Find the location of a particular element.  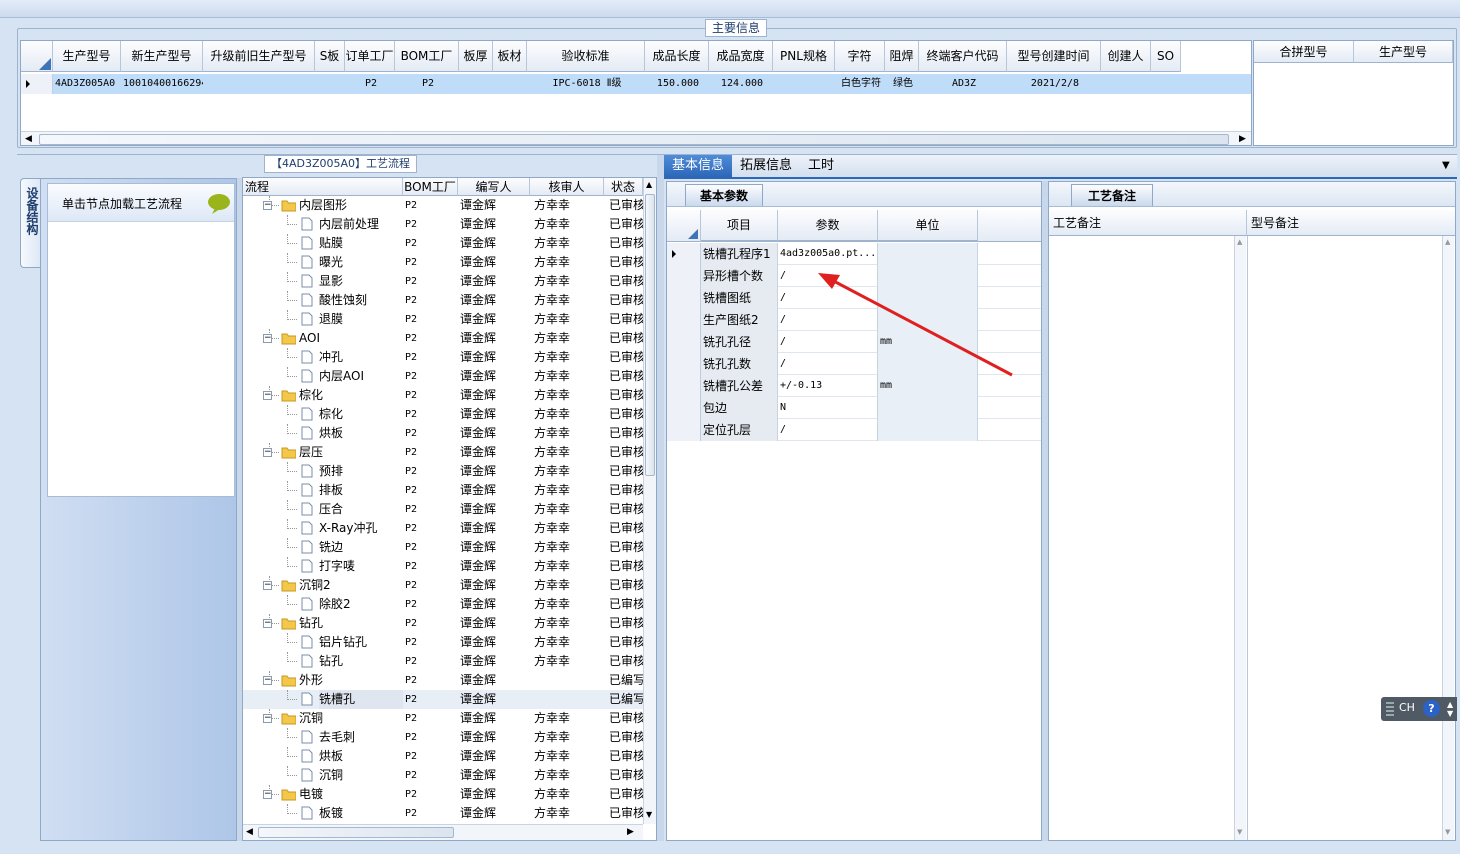

main-col-header: BOM工厂 is located at coordinates (427, 56).